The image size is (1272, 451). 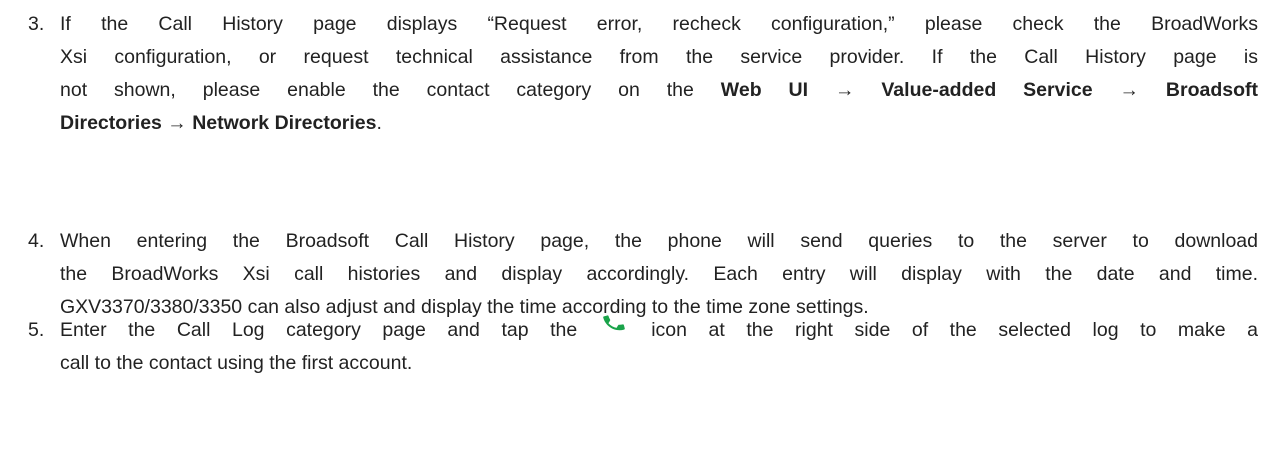 I want to click on menu-path-bold: Web UI → Value-added Service → Broadsoft, so click(x=989, y=90).